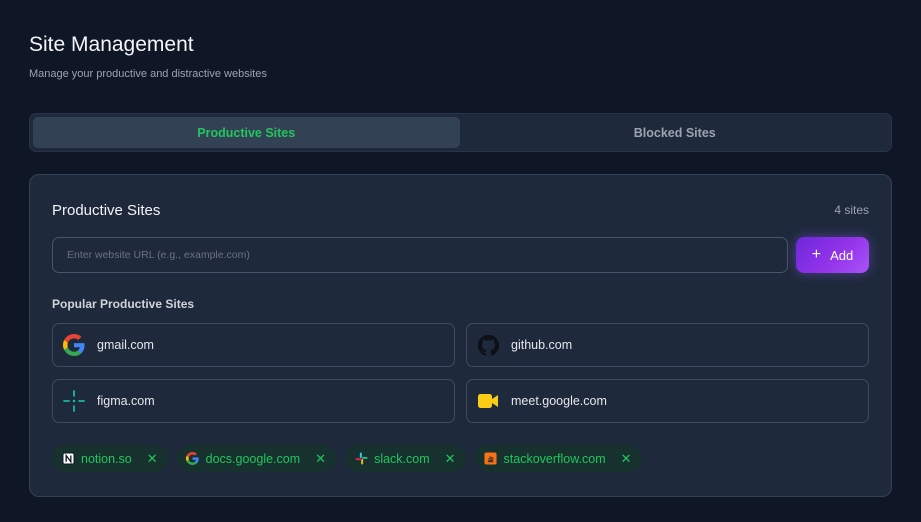  I want to click on tab-blocked-sites: Blocked Sites, so click(675, 132).